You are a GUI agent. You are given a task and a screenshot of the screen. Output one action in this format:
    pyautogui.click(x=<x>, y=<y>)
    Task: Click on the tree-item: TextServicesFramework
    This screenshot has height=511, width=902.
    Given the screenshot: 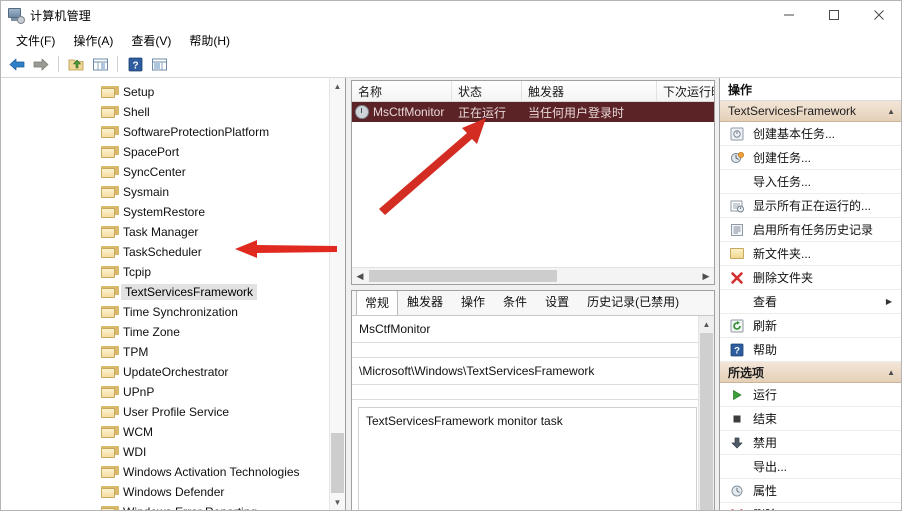 What is the action you would take?
    pyautogui.click(x=165, y=292)
    